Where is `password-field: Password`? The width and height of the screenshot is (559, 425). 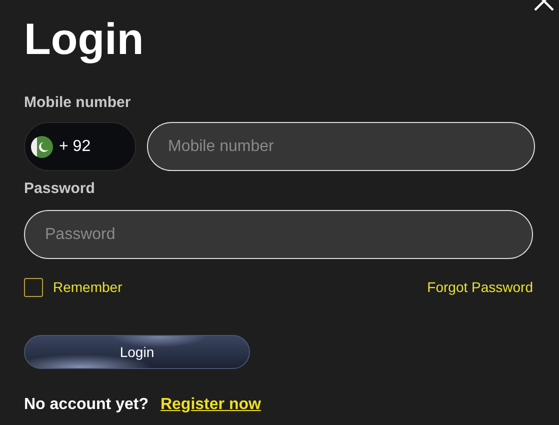 password-field: Password is located at coordinates (278, 234).